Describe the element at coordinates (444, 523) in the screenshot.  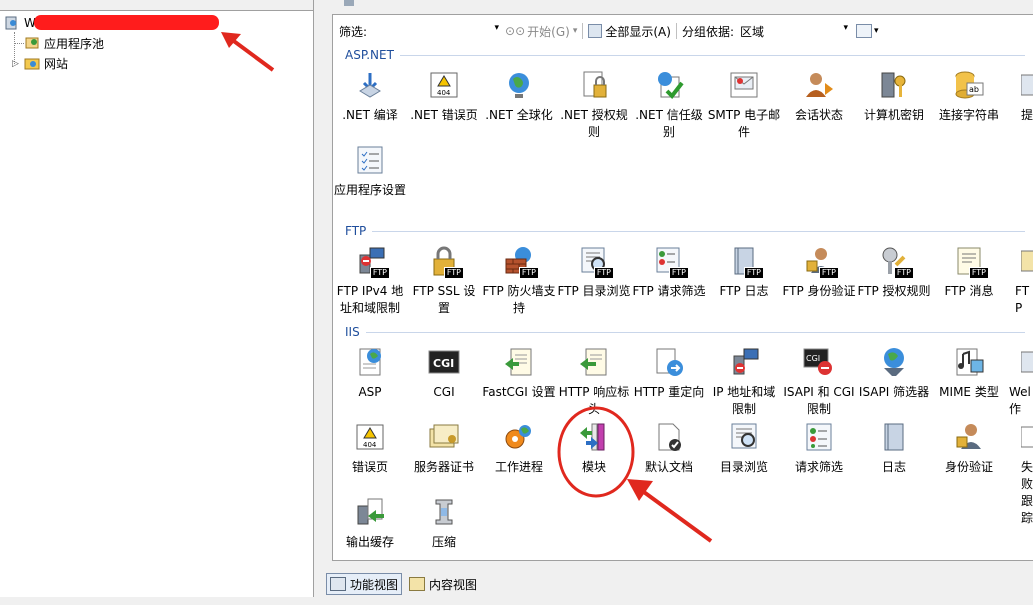
I see `feature-compression: 压缩` at that location.